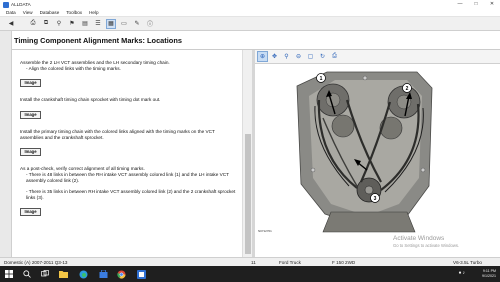 This screenshot has width=500, height=282. Describe the element at coordinates (375, 199) in the screenshot. I see `callout-3-label: 3` at that location.